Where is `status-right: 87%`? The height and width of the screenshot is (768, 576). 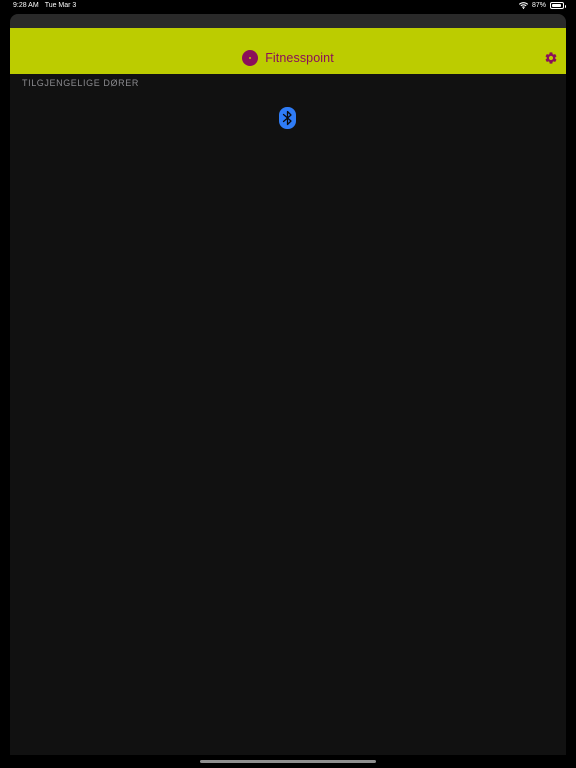
status-right: 87% is located at coordinates (542, 5).